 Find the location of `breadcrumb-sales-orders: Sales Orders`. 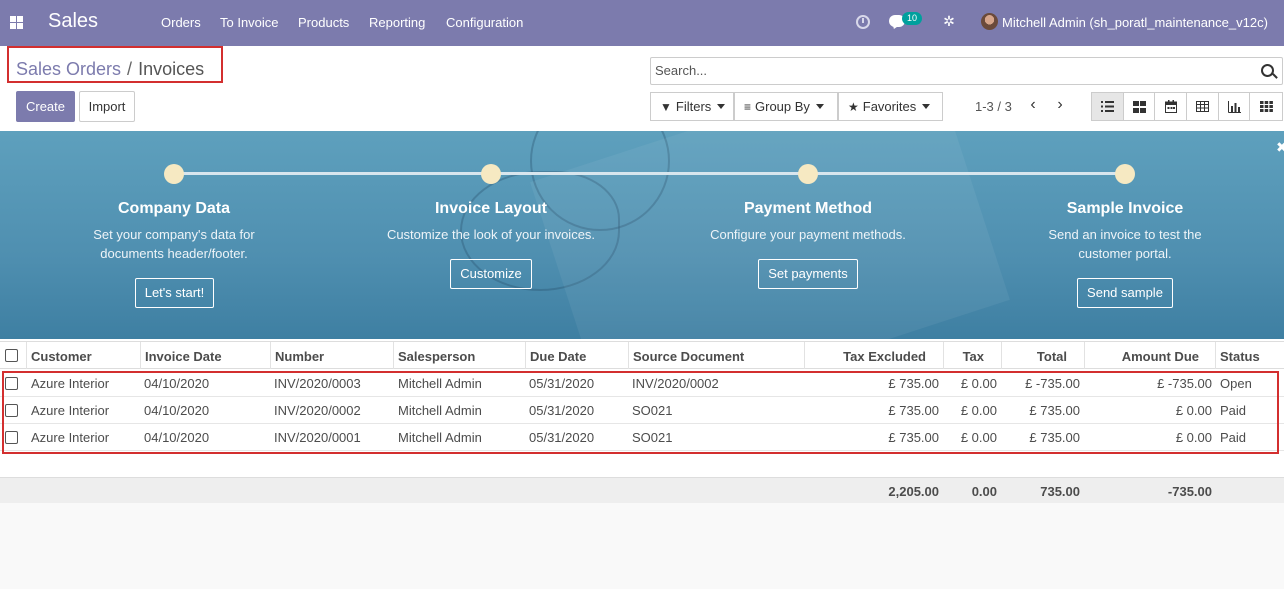

breadcrumb-sales-orders: Sales Orders is located at coordinates (68, 69).